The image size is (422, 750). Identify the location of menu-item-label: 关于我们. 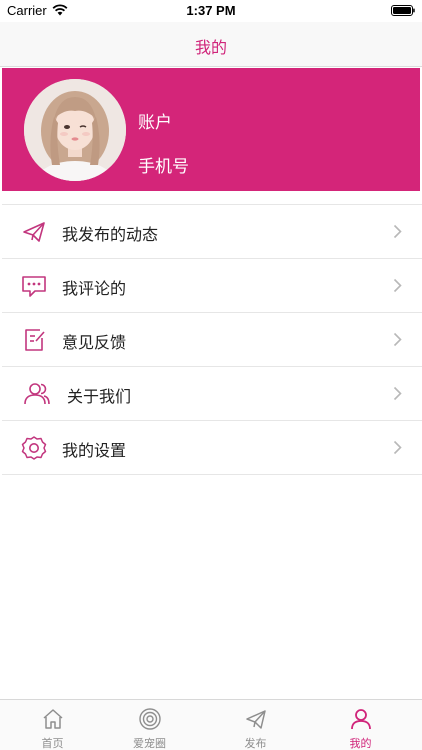
(99, 396).